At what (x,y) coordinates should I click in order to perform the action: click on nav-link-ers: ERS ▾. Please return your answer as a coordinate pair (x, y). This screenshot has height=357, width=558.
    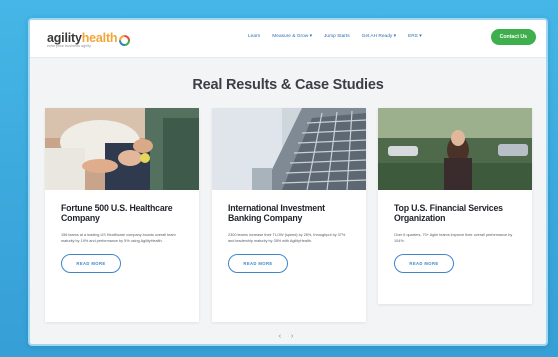
    Looking at the image, I should click on (415, 36).